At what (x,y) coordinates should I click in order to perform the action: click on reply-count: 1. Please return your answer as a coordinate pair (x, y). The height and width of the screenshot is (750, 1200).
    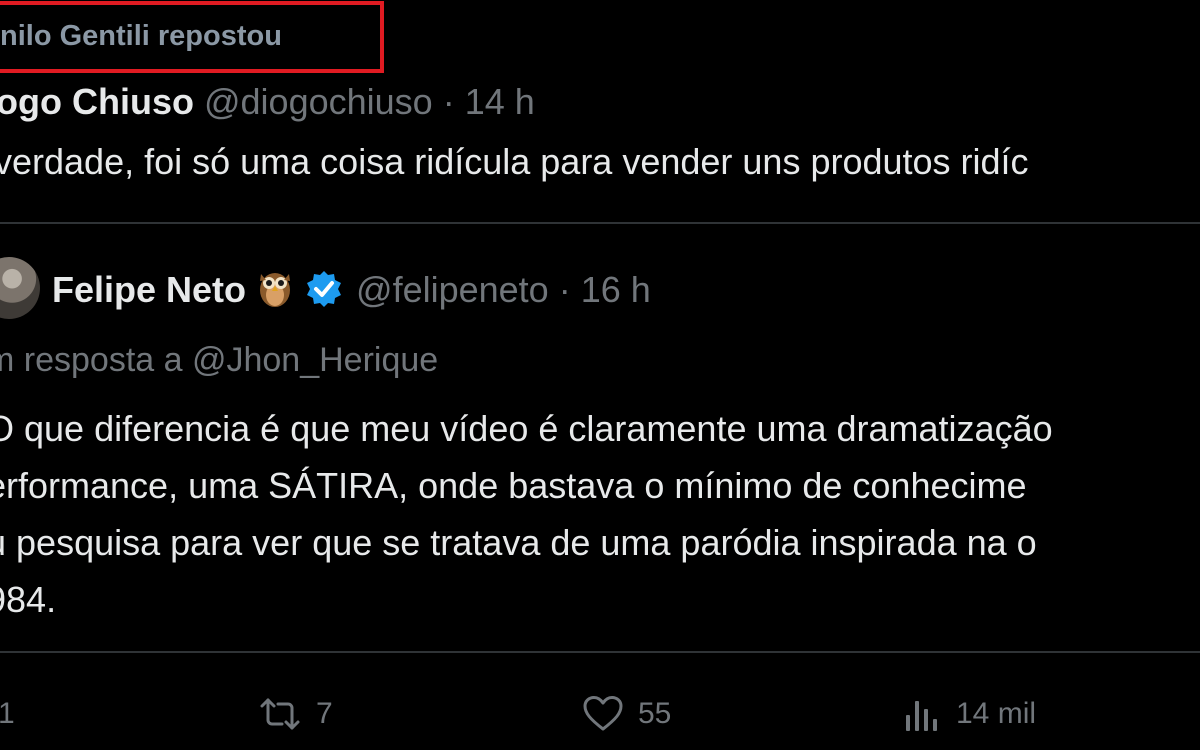
    Looking at the image, I should click on (7, 713).